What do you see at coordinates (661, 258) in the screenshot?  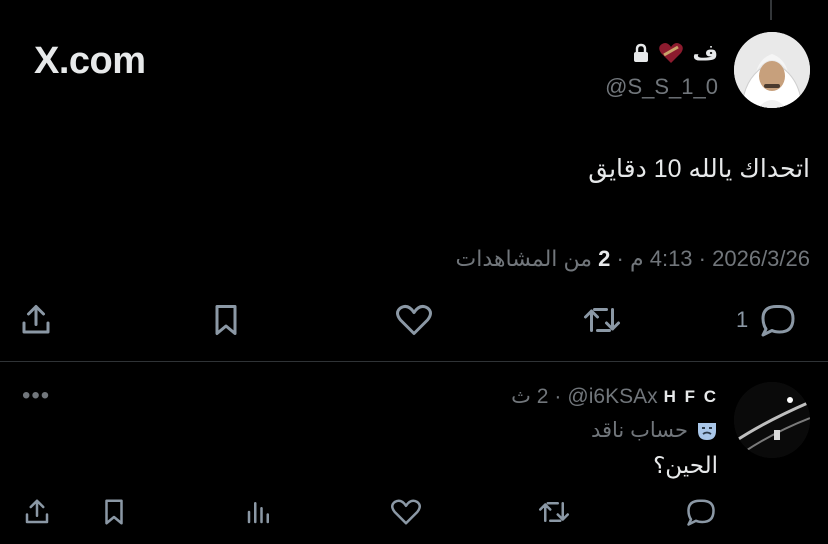 I see `tweet-time: 4:13 م` at bounding box center [661, 258].